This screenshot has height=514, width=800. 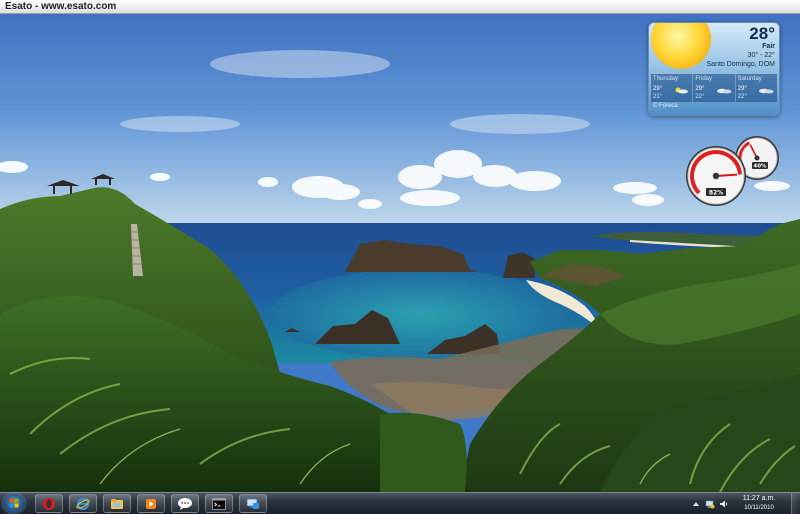 I want to click on forecast-day: Saturday 29° 22°, so click(x=756, y=88).